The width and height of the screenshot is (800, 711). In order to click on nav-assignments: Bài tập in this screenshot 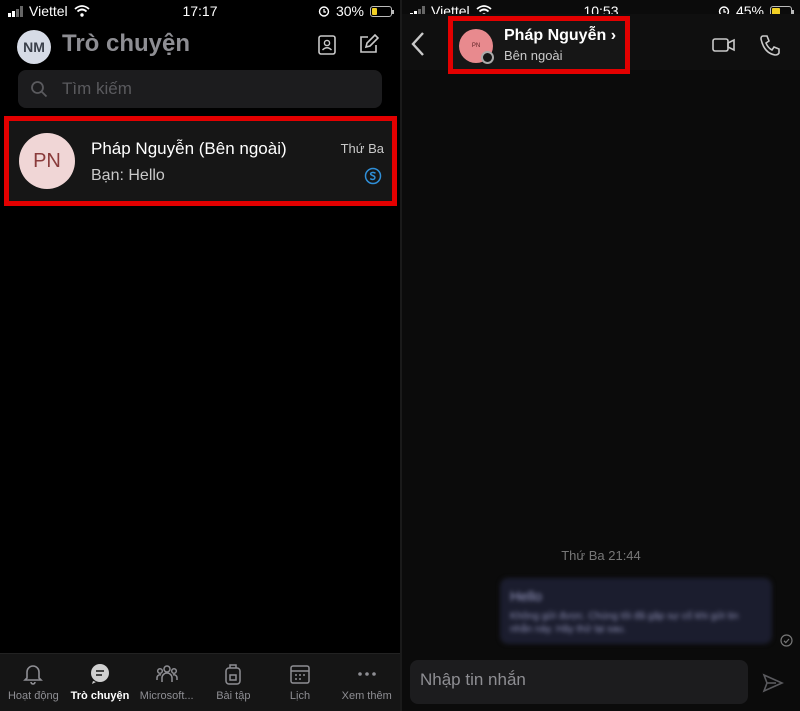, I will do `click(233, 682)`.